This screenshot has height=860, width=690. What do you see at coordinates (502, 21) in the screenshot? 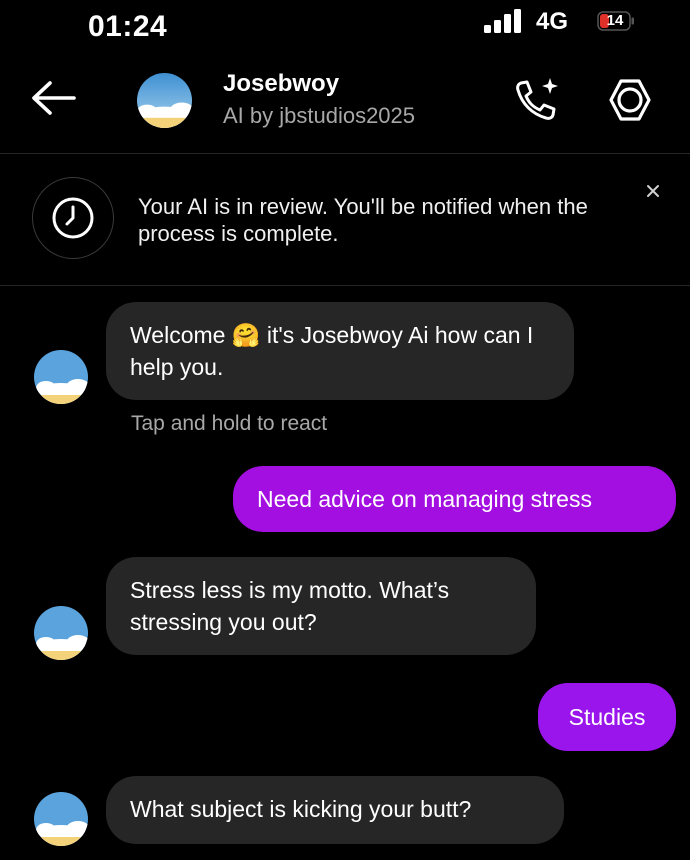
I see `signal-strength-icon` at bounding box center [502, 21].